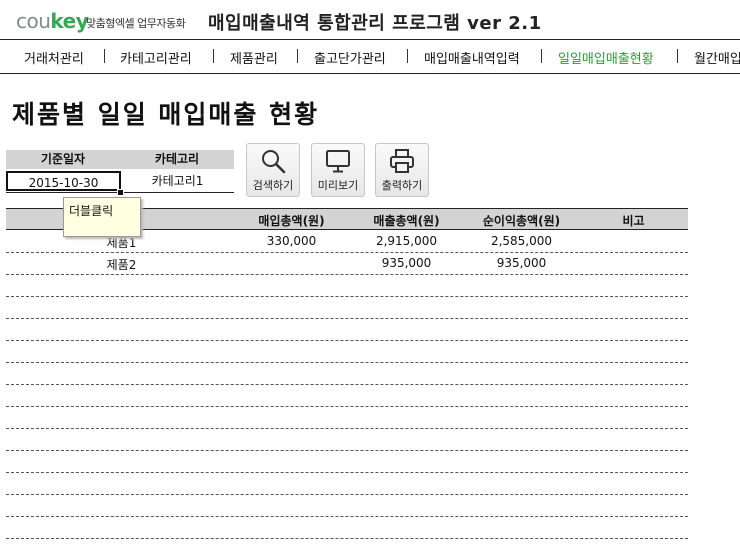 The image size is (740, 555). What do you see at coordinates (291, 221) in the screenshot?
I see `column-header-purchase: 매입총액(원)` at bounding box center [291, 221].